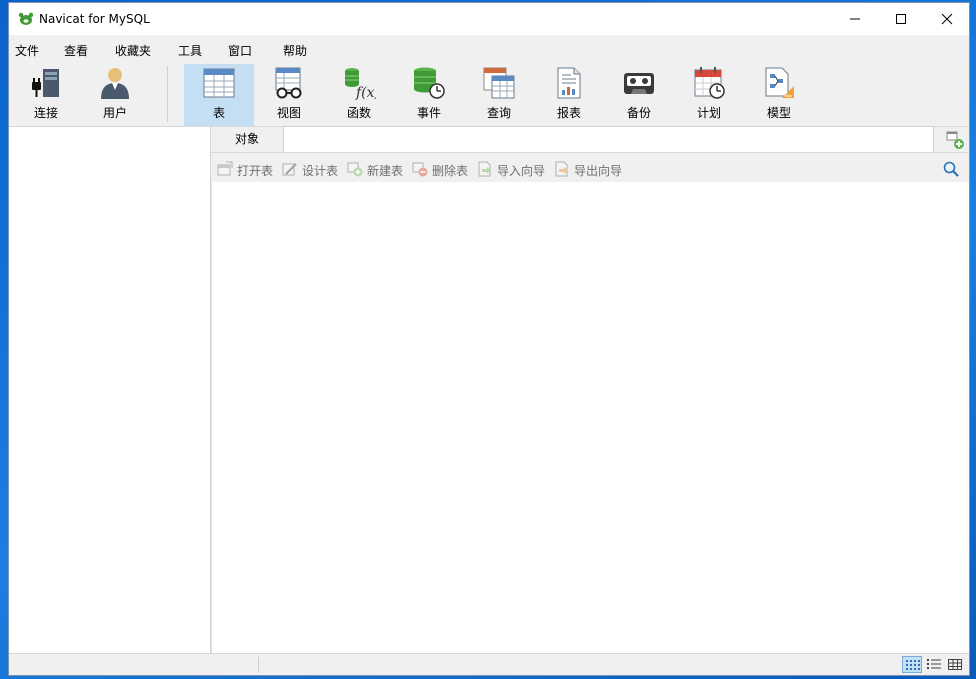  What do you see at coordinates (360, 84) in the screenshot?
I see `function-icon: f(x)` at bounding box center [360, 84].